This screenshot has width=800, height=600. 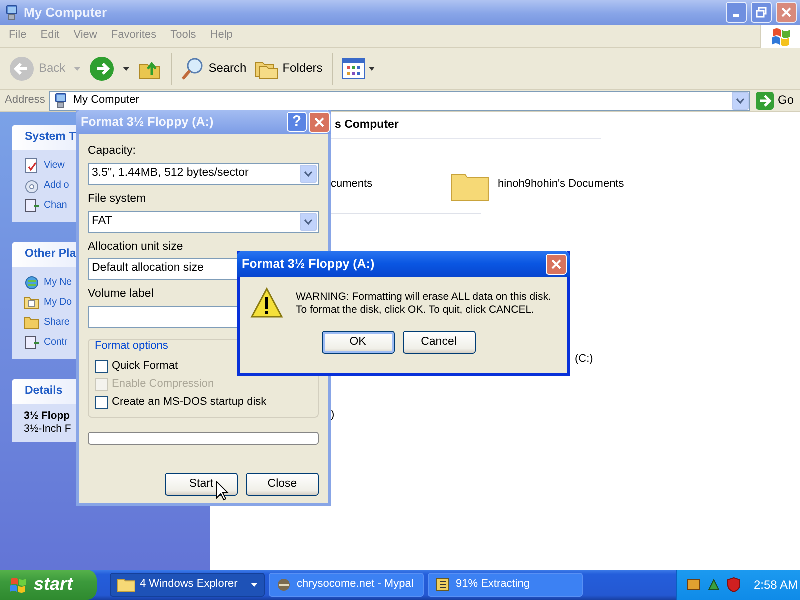 I want to click on dialog-title: Format 3½ Floppy (A:), so click(x=148, y=122).